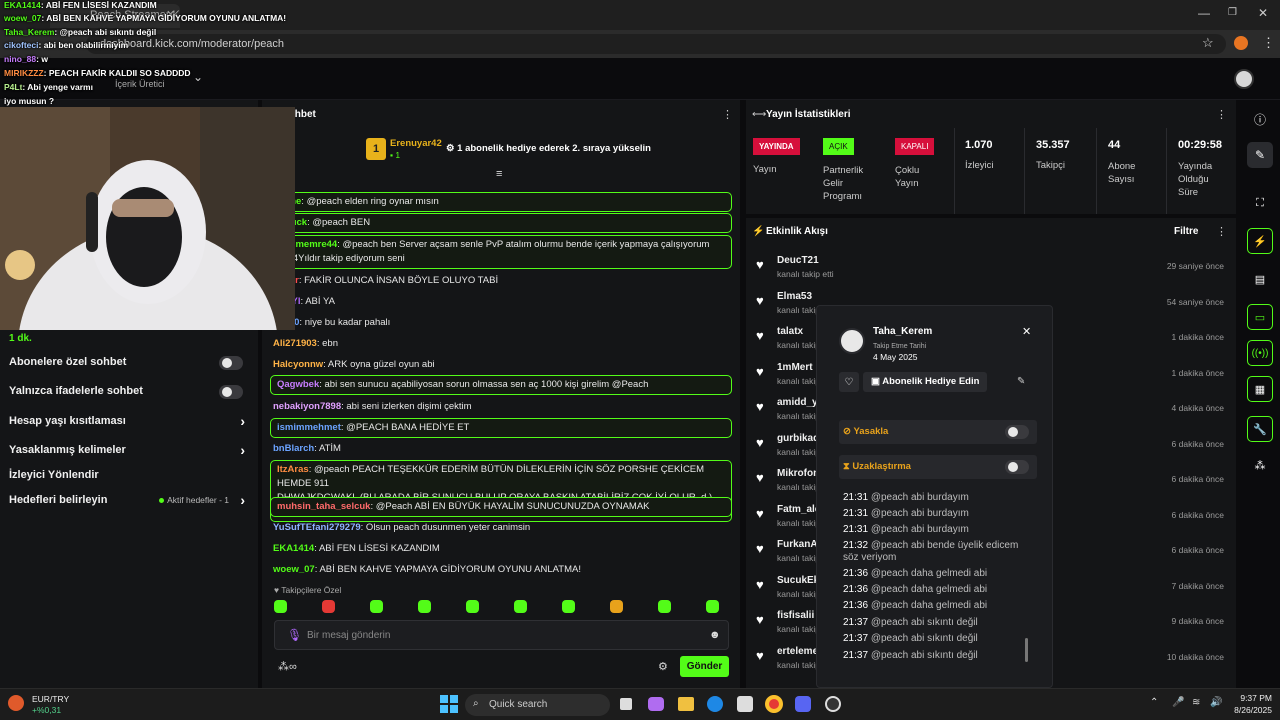 The image size is (1280, 720). I want to click on ban-row: ⊘ Yasakla, so click(938, 432).